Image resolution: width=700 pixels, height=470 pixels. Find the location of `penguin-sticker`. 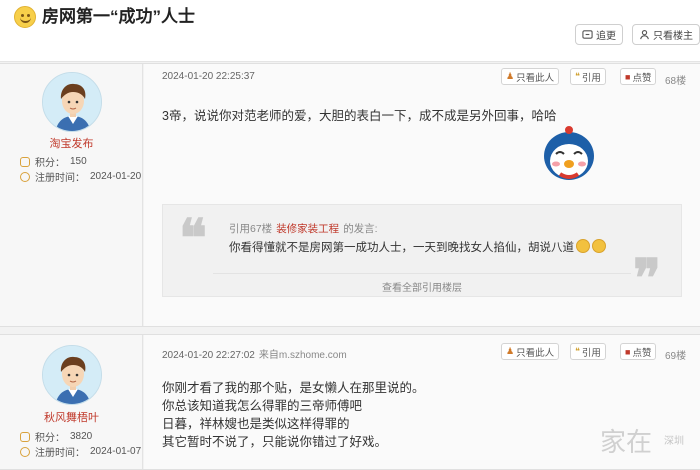

penguin-sticker is located at coordinates (569, 153).